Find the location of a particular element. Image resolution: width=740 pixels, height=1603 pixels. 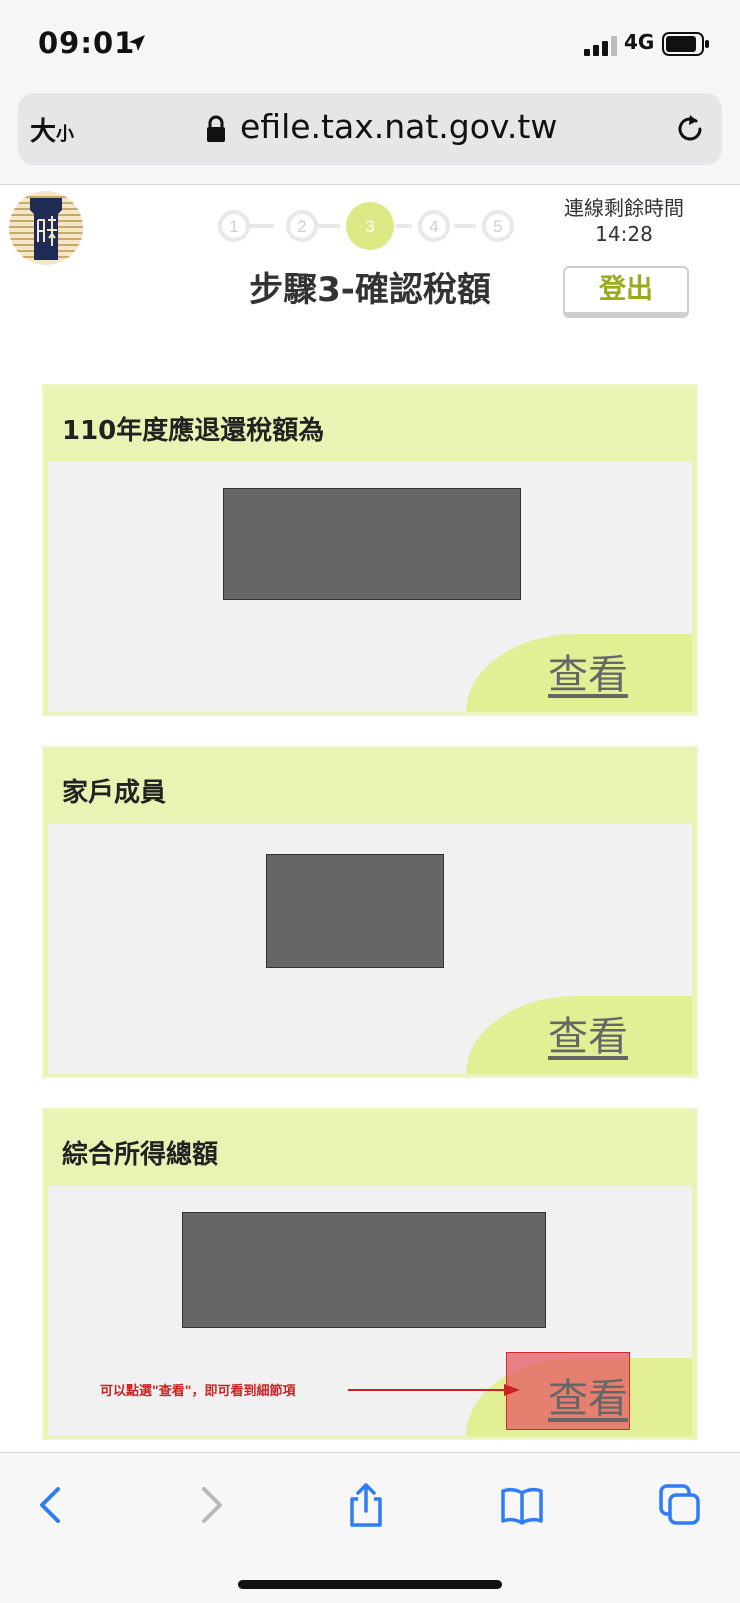

text-size-small-label: 小 is located at coordinates (65, 134).